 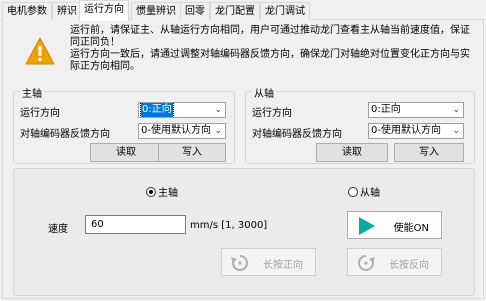 What do you see at coordinates (104, 10) in the screenshot?
I see `tab-run-direction: 运行方向` at bounding box center [104, 10].